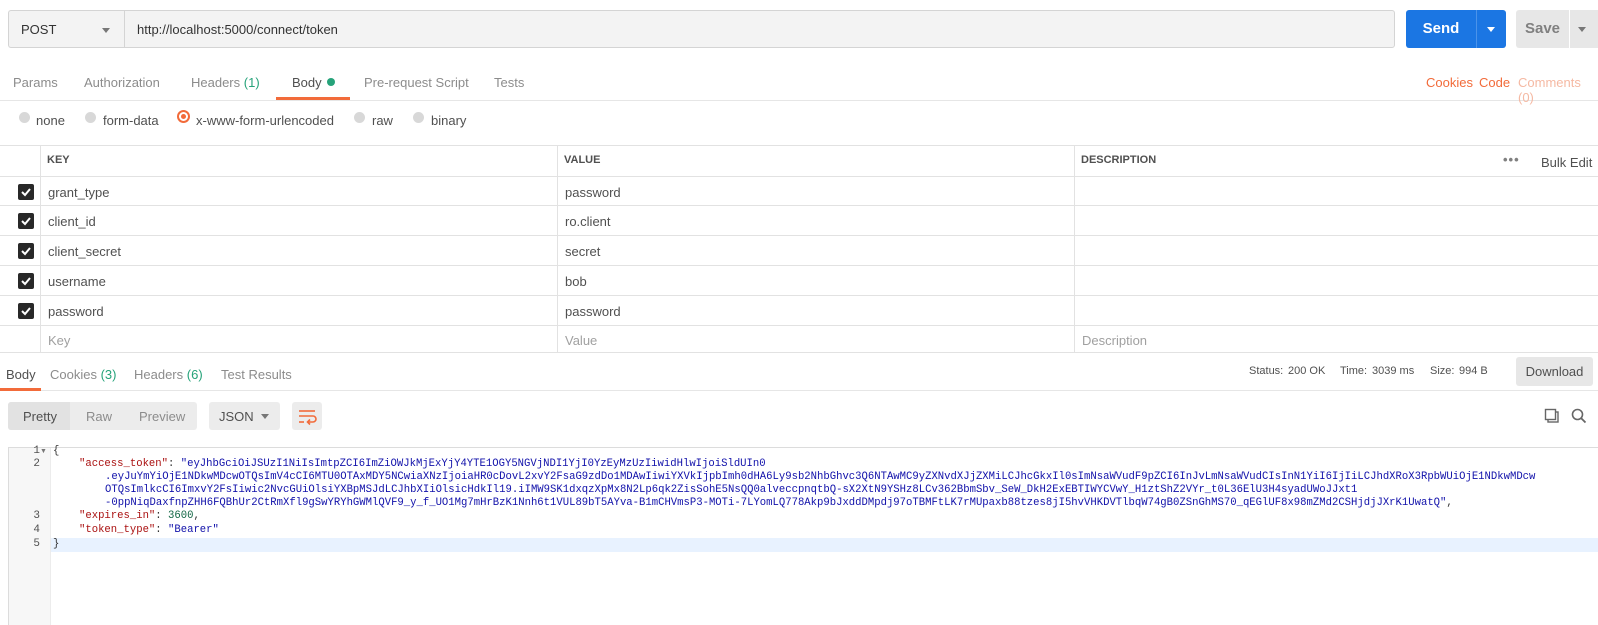 The width and height of the screenshot is (1598, 625). Describe the element at coordinates (416, 82) in the screenshot. I see `tab-prerequest-script: Pre-request Script` at that location.